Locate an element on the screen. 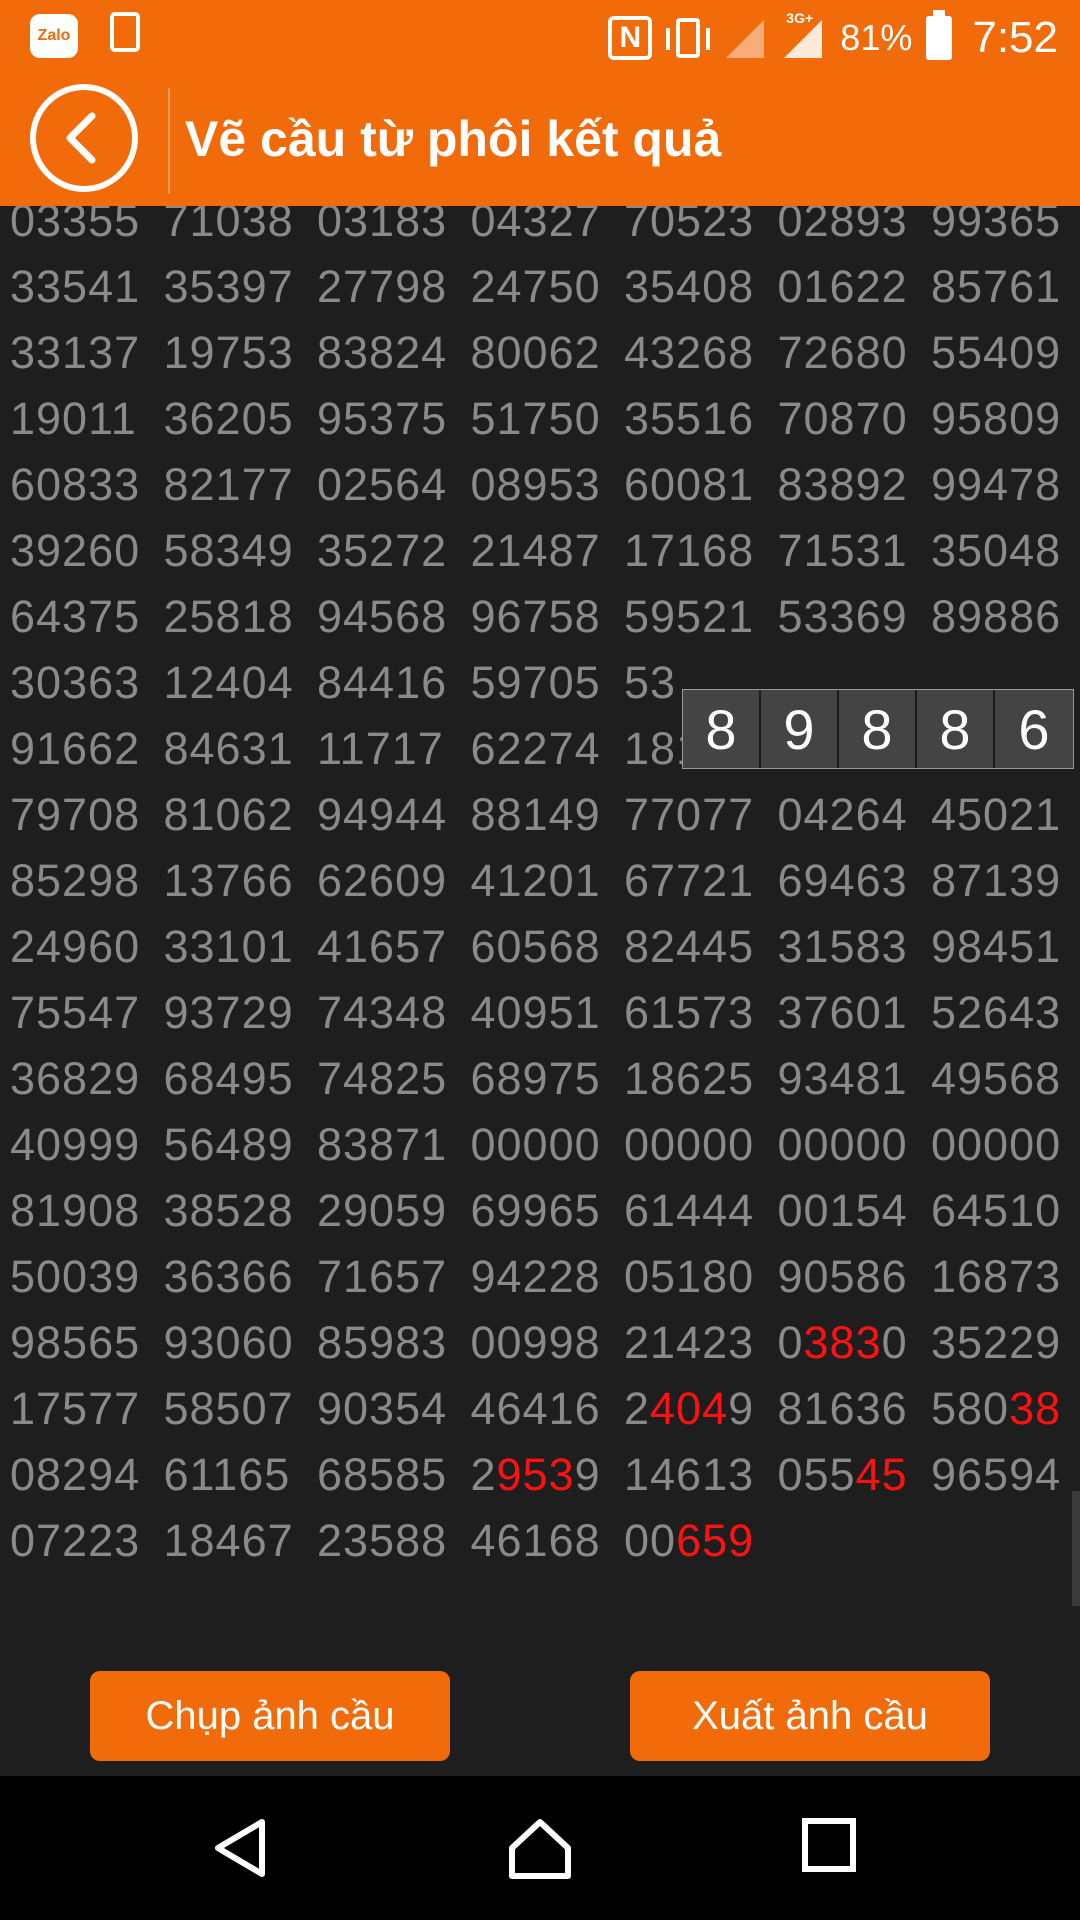  scrollbar is located at coordinates (1076, 1548).